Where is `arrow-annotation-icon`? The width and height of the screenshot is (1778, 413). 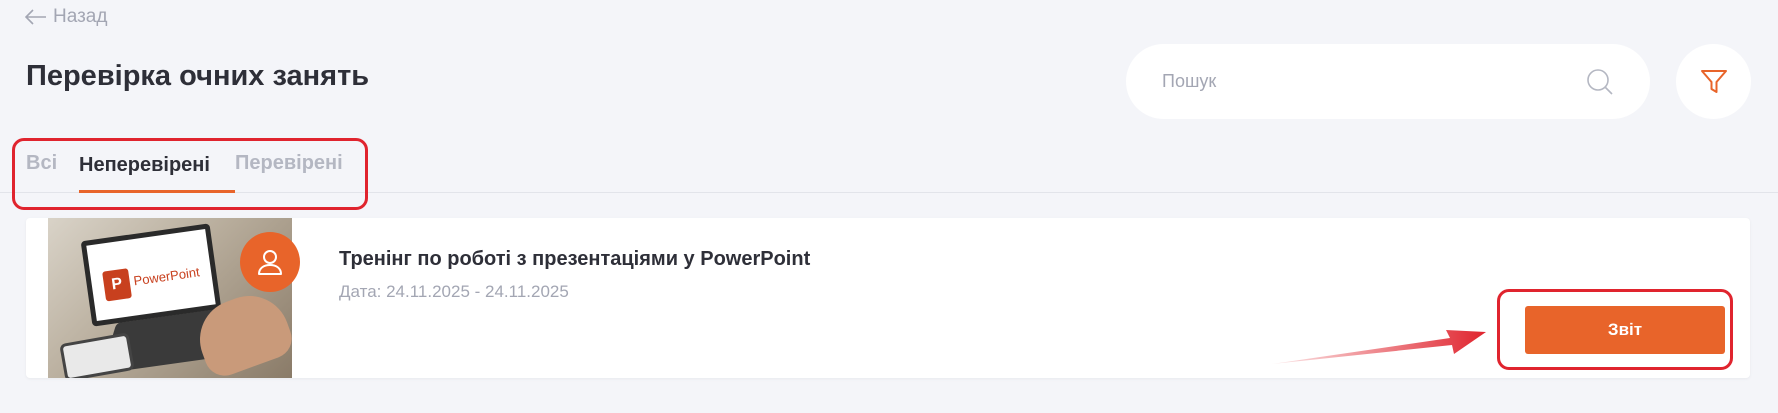
arrow-annotation-icon is located at coordinates (1379, 347).